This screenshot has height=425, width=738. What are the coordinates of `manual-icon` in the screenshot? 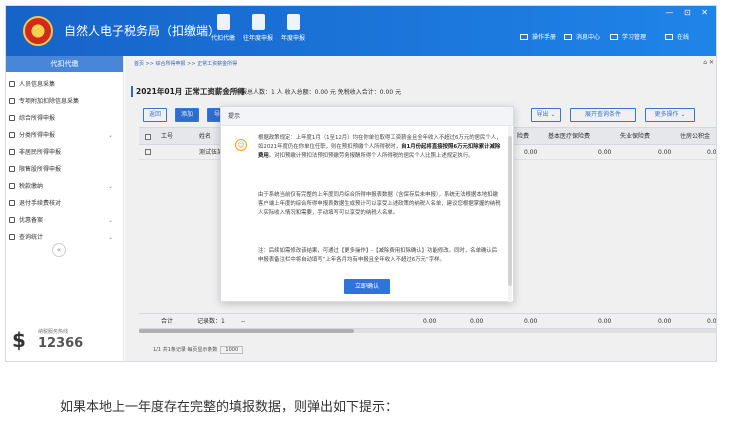 It's located at (524, 37).